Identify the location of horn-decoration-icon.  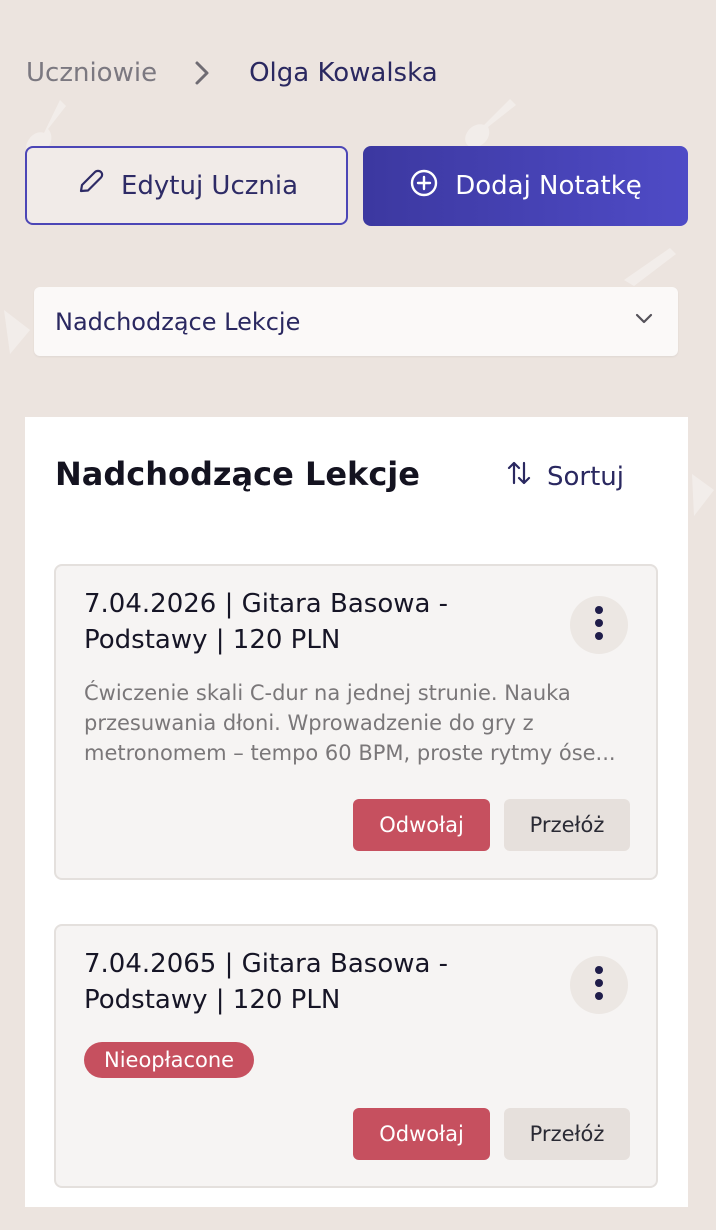
(703, 495).